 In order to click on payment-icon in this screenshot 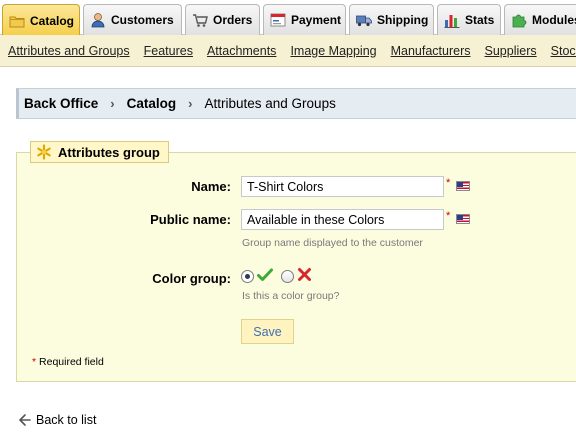, I will do `click(278, 20)`.